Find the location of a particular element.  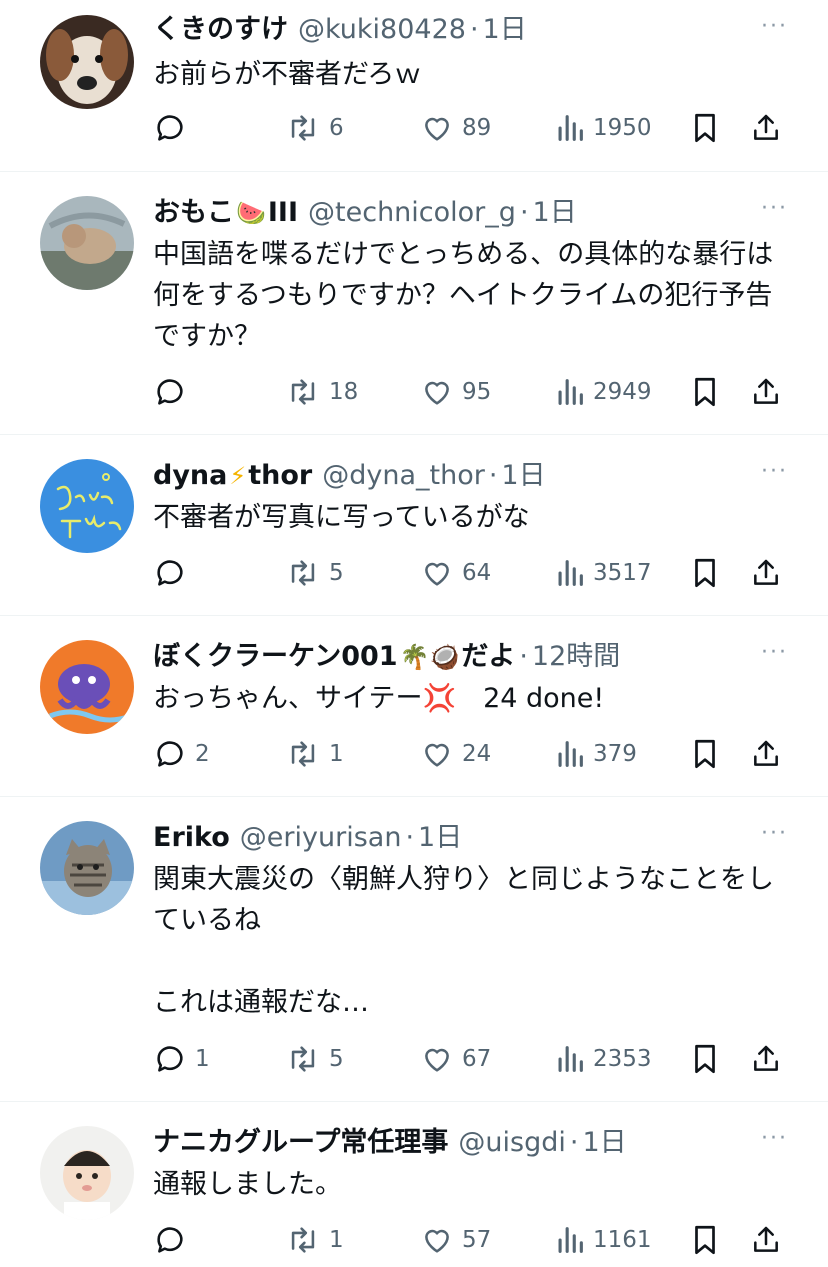

display-name: ぼくクラーケン001 is located at coordinates (275, 657).